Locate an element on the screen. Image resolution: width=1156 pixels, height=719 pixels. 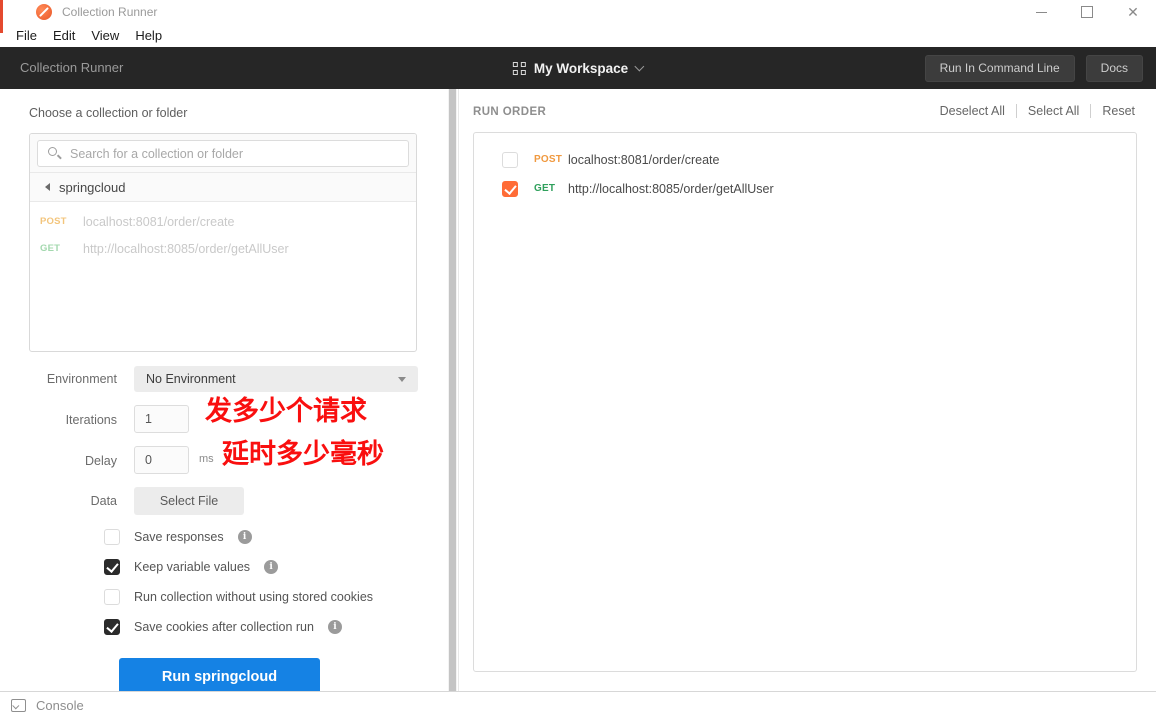
run-in-command-line-button: Run In Command Line is located at coordinates (999, 68).